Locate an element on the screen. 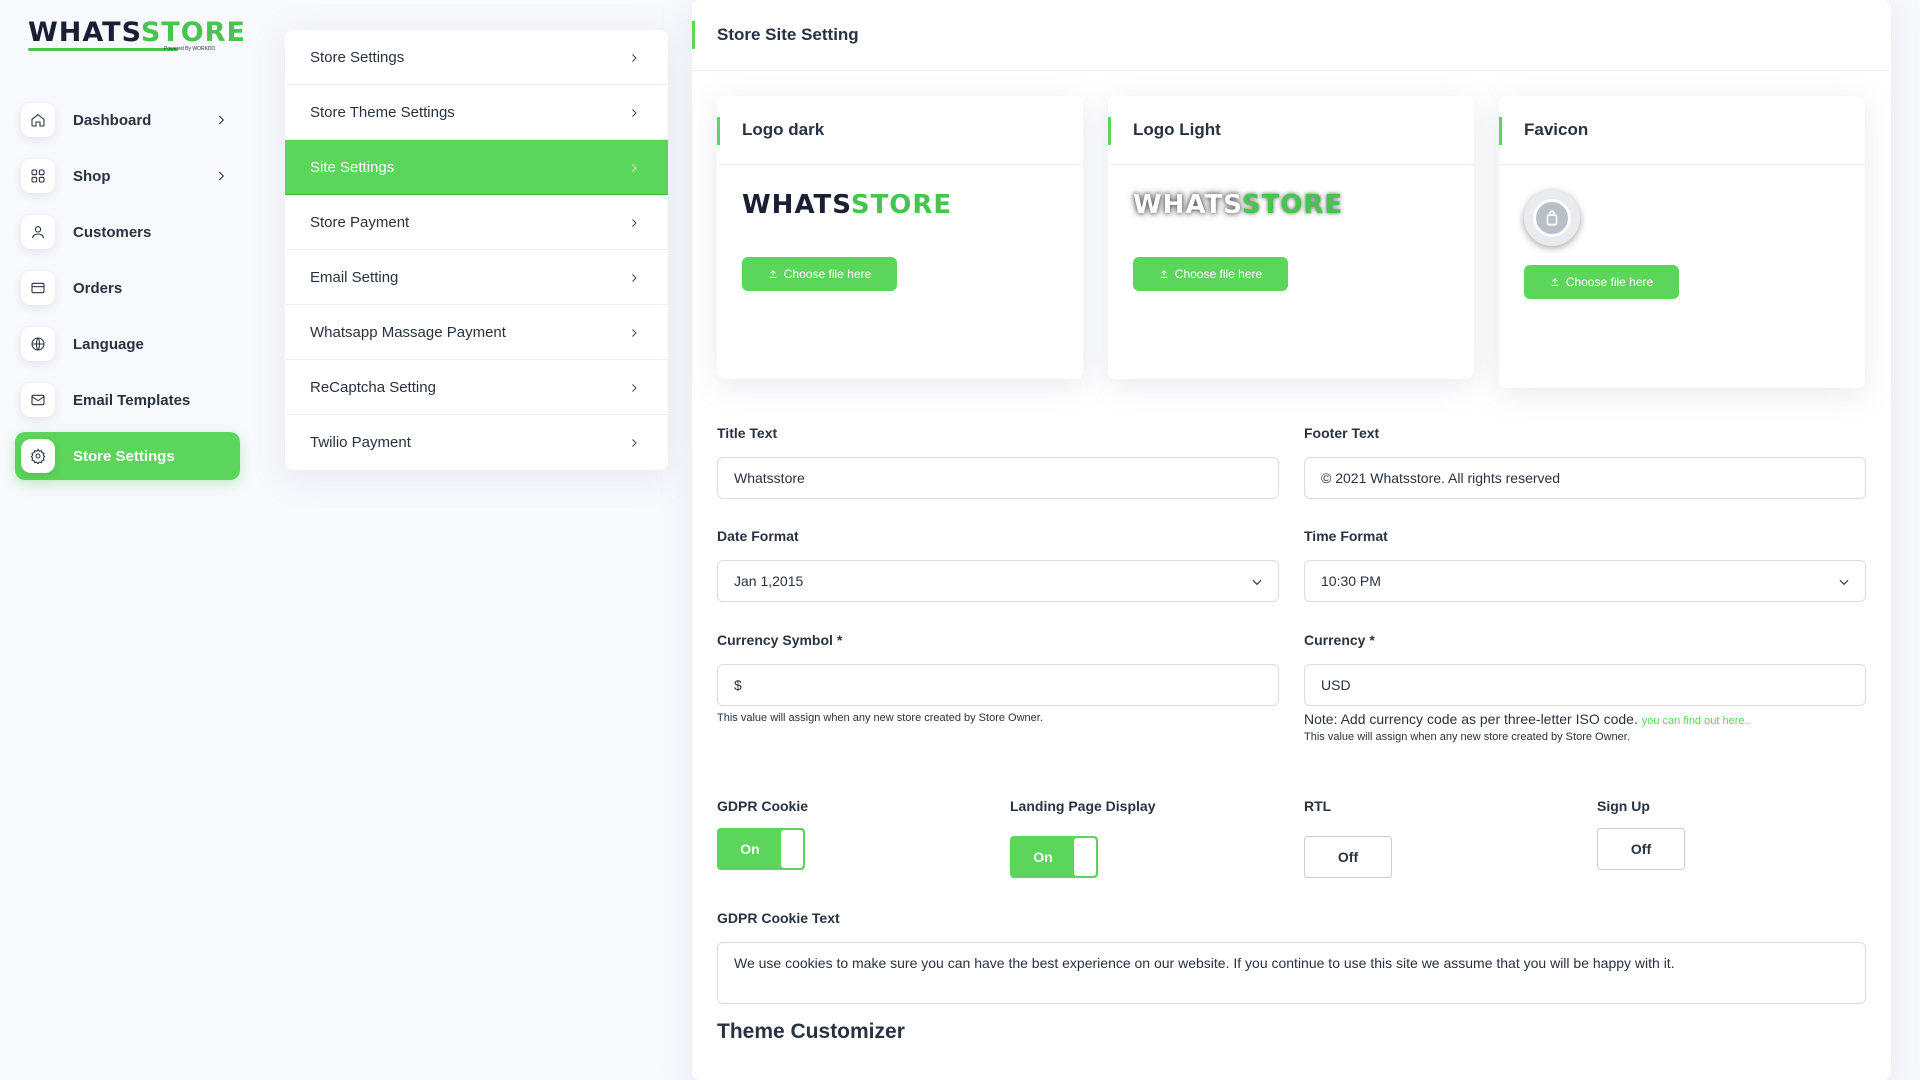 This screenshot has height=1080, width=1920. currency-label: Currency * is located at coordinates (1339, 640).